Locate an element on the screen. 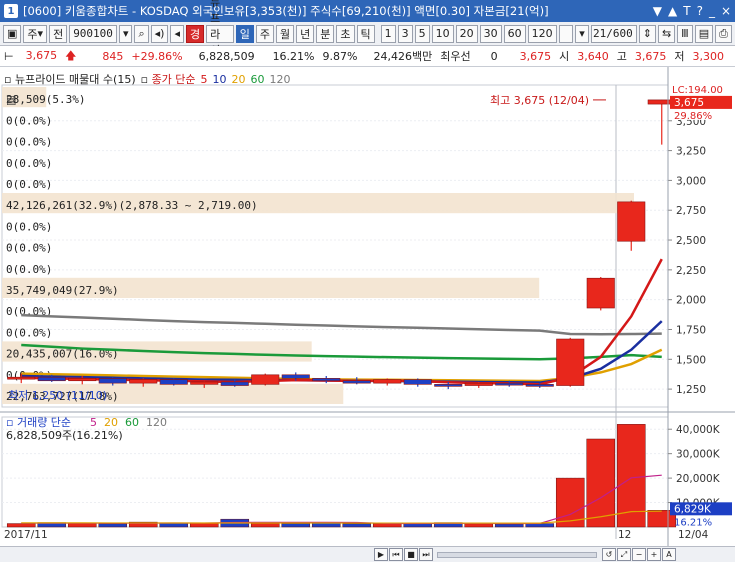  period-select: 주 ▾ is located at coordinates (35, 33).